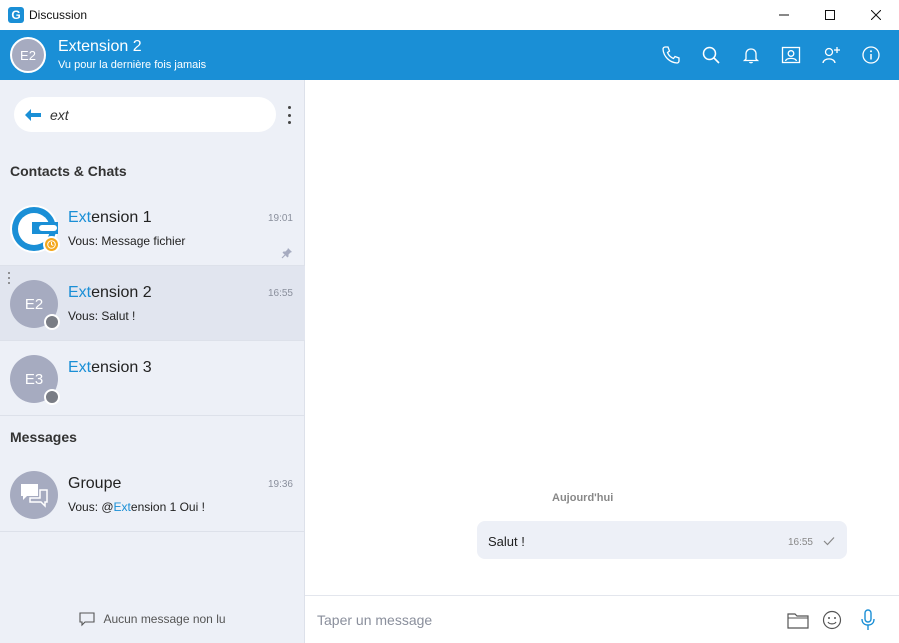 This screenshot has height=643, width=899. Describe the element at coordinates (87, 618) in the screenshot. I see `message-icon` at that location.